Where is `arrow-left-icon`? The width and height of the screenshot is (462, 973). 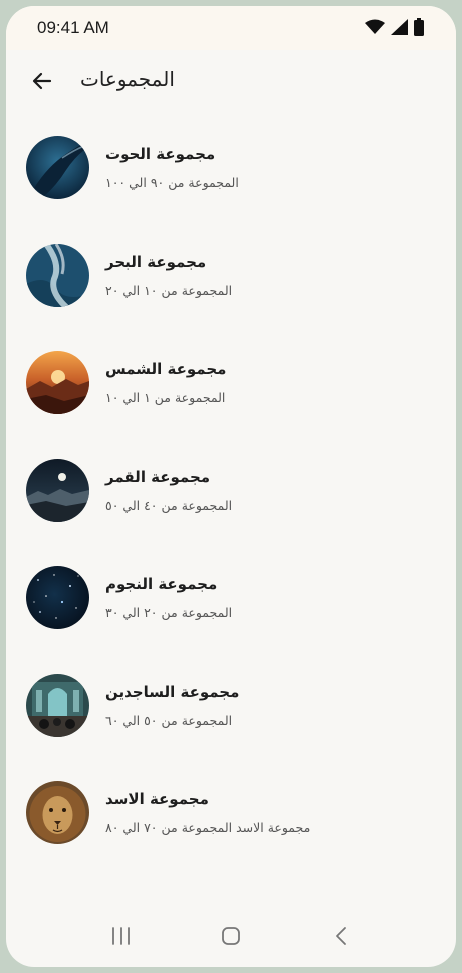 arrow-left-icon is located at coordinates (42, 81).